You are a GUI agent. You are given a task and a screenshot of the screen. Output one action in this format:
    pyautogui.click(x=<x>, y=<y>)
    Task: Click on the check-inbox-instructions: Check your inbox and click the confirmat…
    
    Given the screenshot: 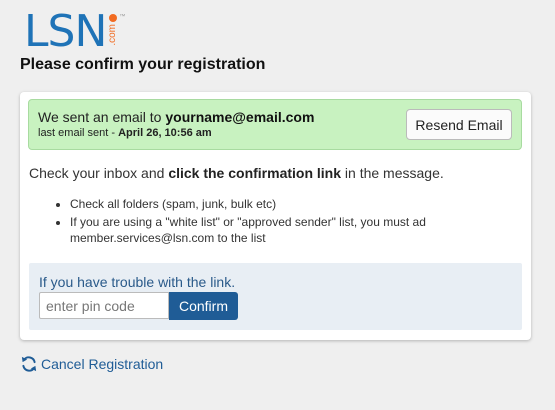 What is the action you would take?
    pyautogui.click(x=236, y=173)
    